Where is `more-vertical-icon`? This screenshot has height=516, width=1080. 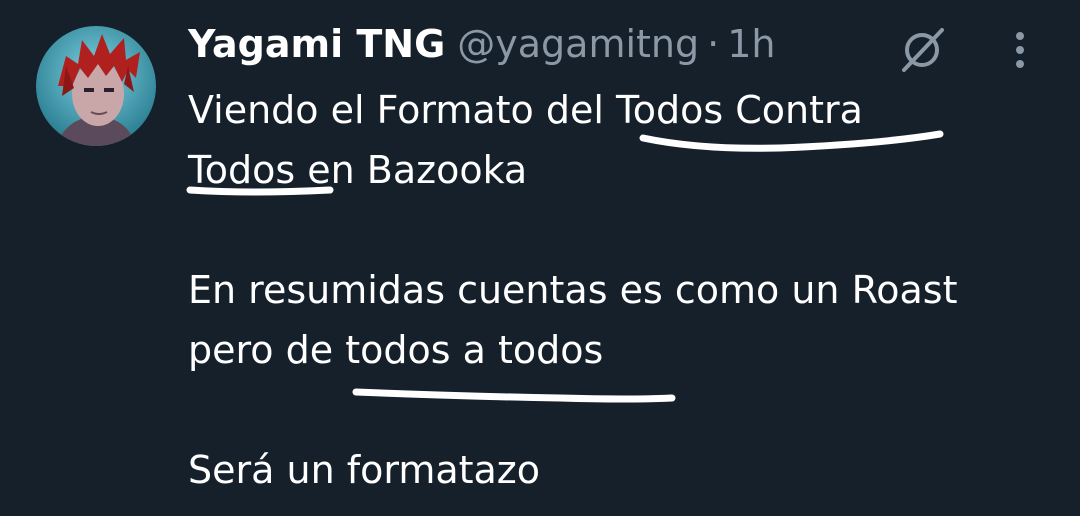
more-vertical-icon is located at coordinates (1020, 50).